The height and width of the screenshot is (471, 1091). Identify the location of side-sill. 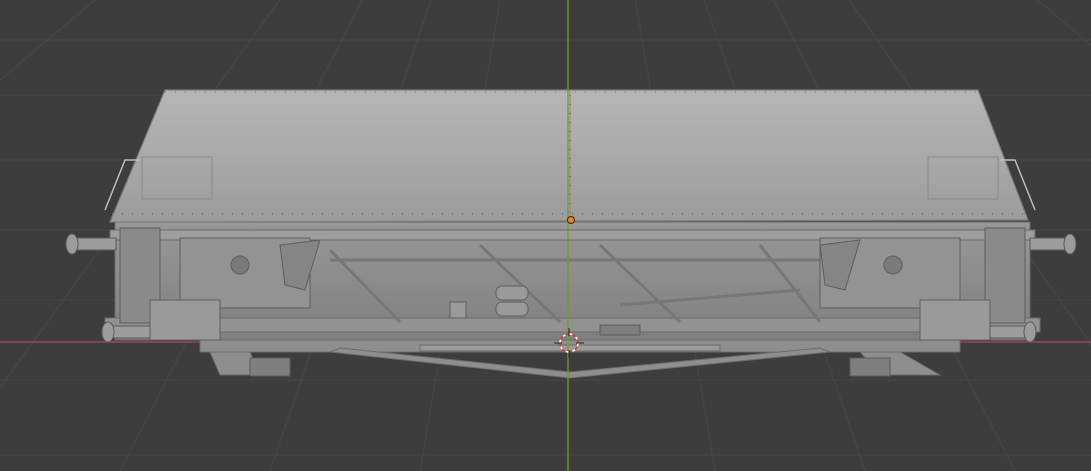
(572, 325).